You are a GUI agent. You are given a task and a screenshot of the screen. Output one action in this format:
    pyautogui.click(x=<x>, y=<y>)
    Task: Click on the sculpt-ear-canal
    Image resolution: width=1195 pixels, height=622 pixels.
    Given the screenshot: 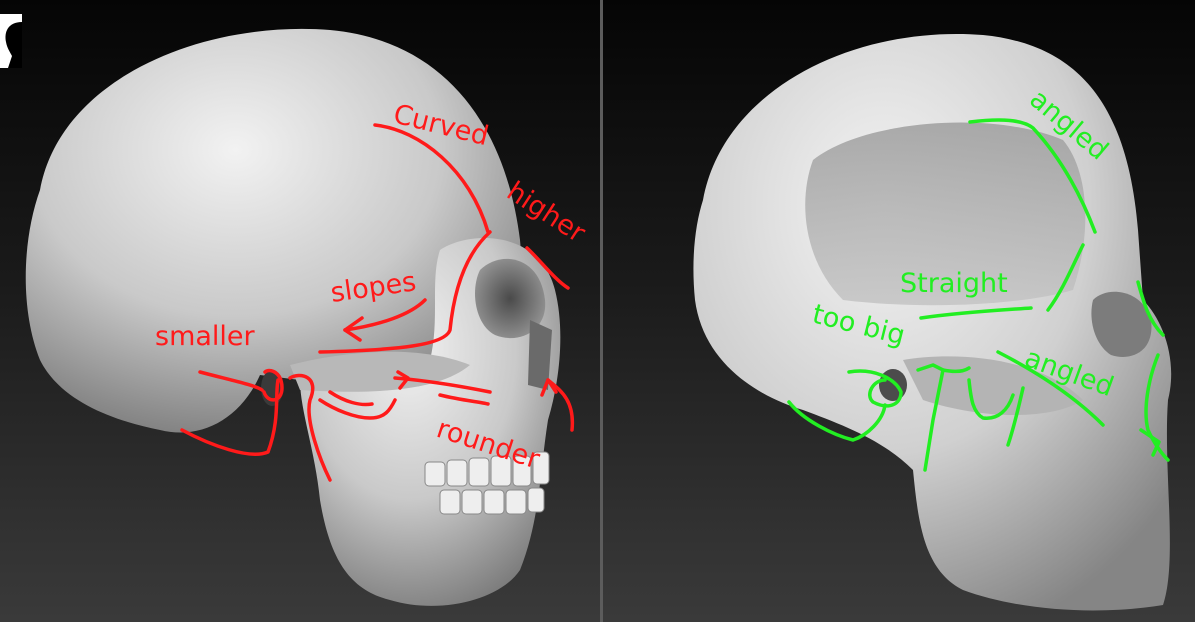 What is the action you would take?
    pyautogui.click(x=893, y=385)
    